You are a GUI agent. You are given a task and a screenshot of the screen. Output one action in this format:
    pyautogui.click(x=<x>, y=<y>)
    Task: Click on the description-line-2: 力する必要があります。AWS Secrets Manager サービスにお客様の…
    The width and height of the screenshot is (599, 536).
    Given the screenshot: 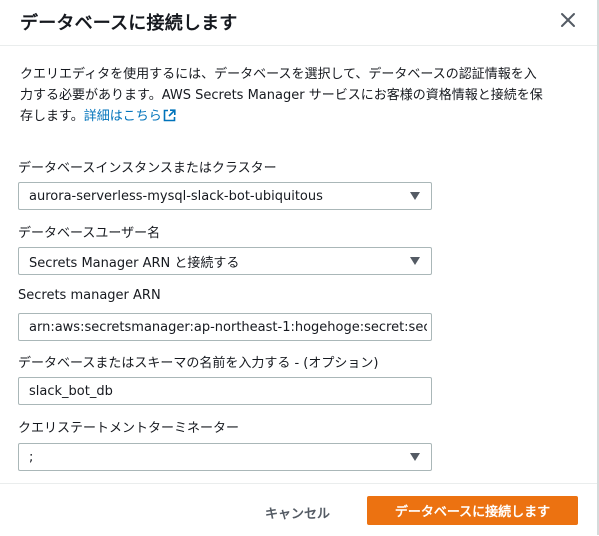 What is the action you would take?
    pyautogui.click(x=281, y=95)
    